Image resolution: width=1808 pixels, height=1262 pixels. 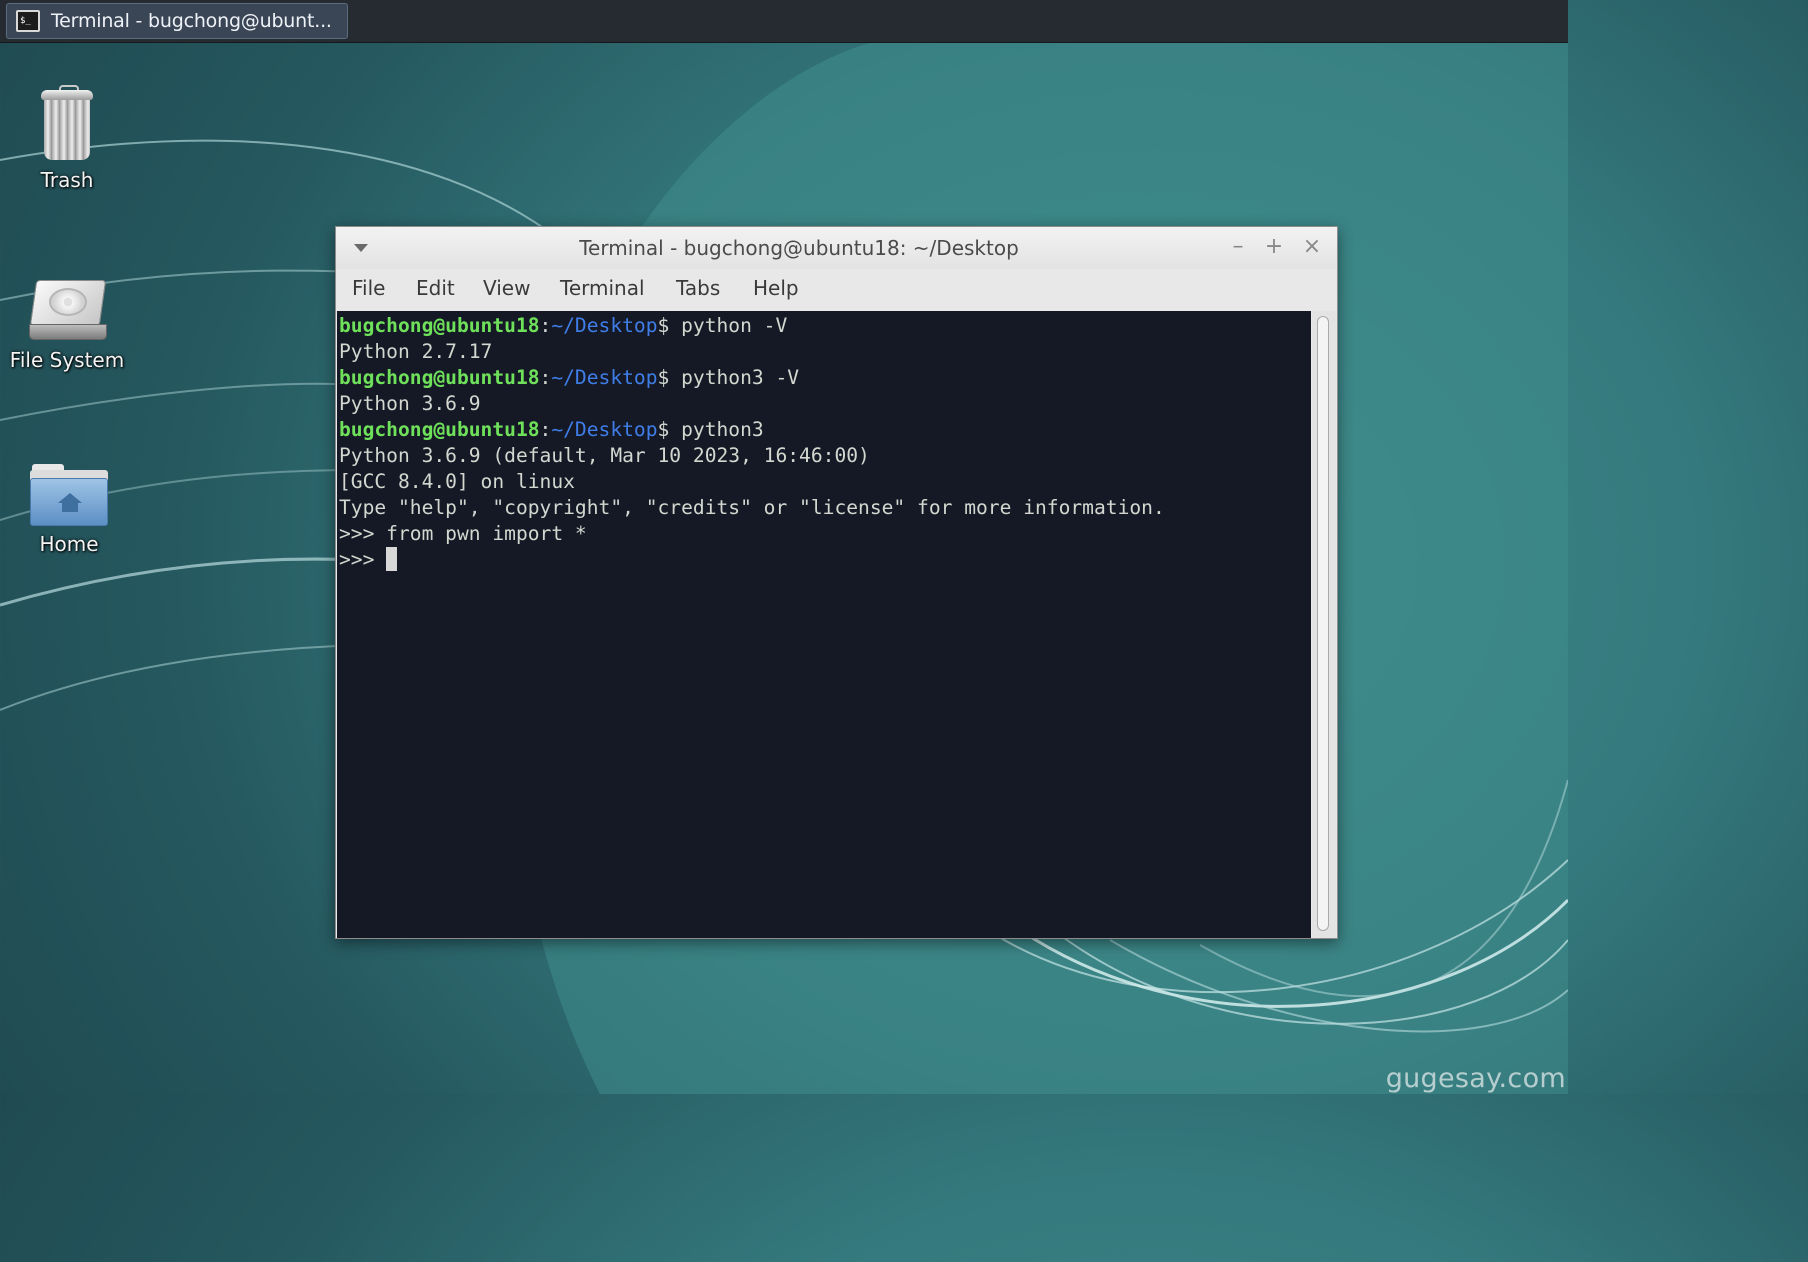 I want to click on menu-terminal: Terminal, so click(x=602, y=288).